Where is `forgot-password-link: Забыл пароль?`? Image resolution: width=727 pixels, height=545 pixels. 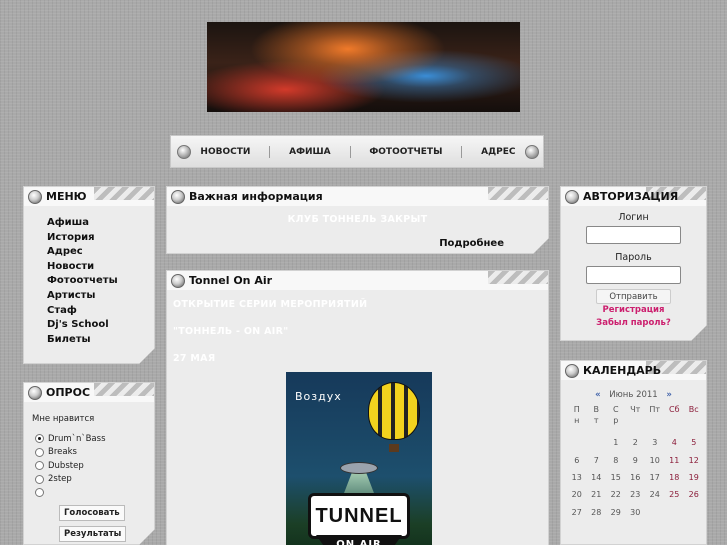 forgot-password-link: Забыл пароль? is located at coordinates (633, 323).